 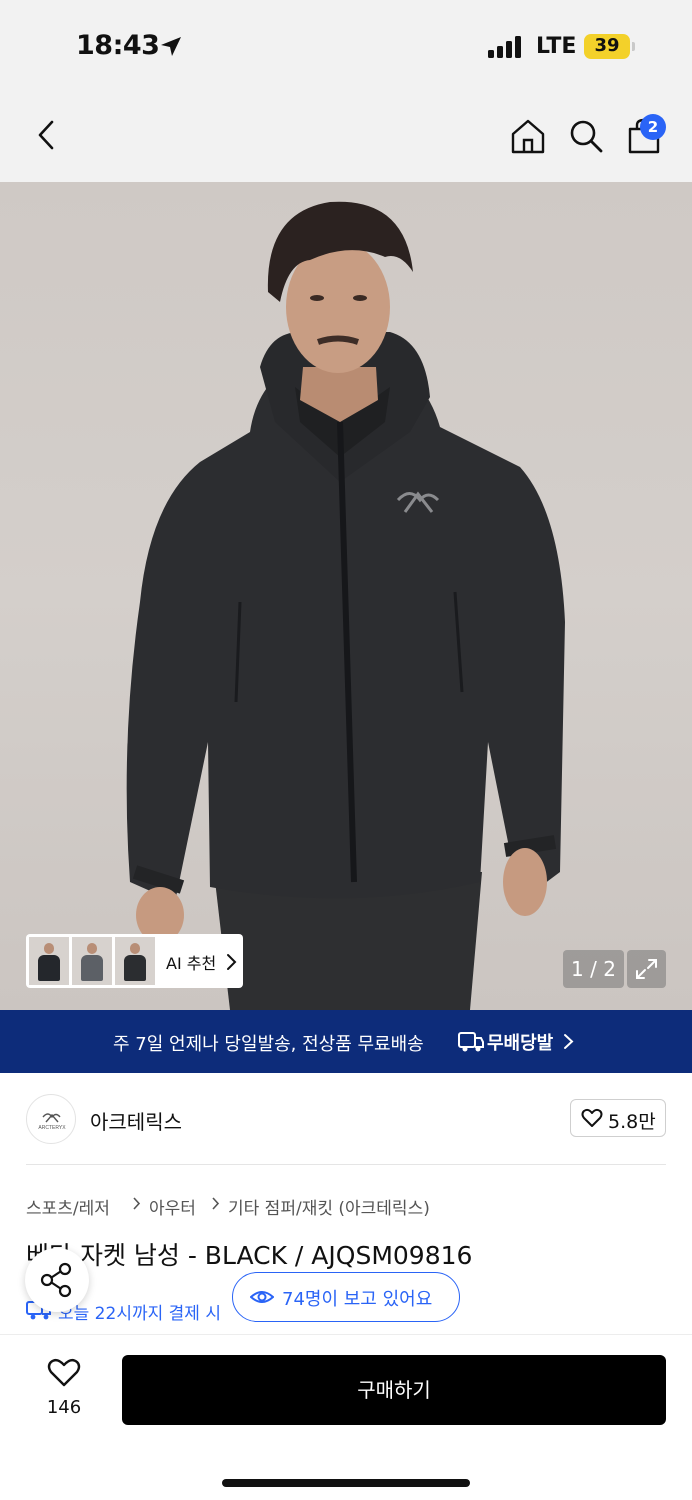 What do you see at coordinates (52, 1128) in the screenshot?
I see `brand-logo-text: ARCTERYX` at bounding box center [52, 1128].